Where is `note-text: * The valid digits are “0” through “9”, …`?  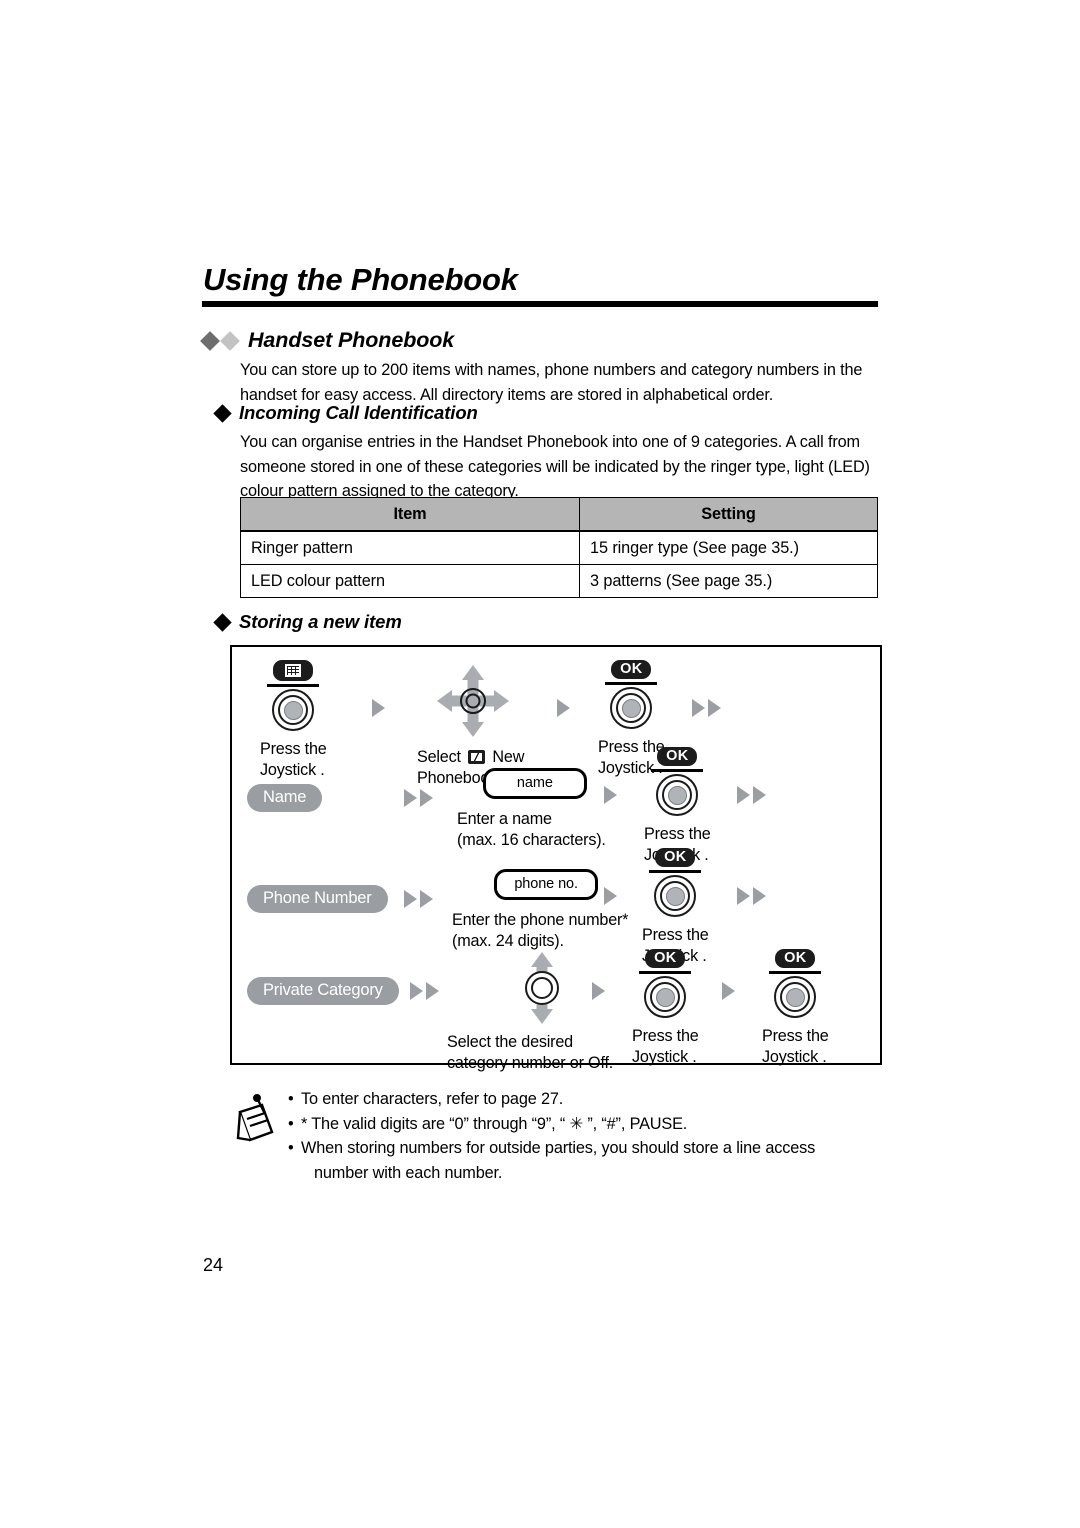
note-text: * The valid digits are “0” through “9”, … is located at coordinates (494, 1123).